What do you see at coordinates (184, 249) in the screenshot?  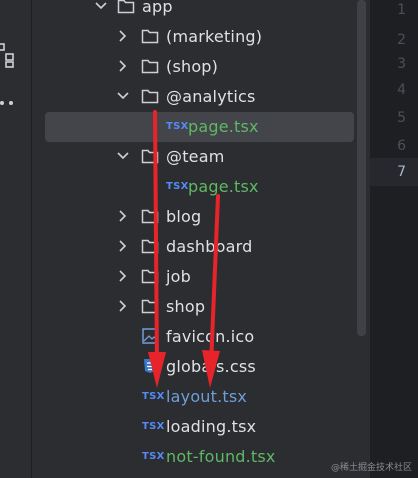 I see `annotation-arrows` at bounding box center [184, 249].